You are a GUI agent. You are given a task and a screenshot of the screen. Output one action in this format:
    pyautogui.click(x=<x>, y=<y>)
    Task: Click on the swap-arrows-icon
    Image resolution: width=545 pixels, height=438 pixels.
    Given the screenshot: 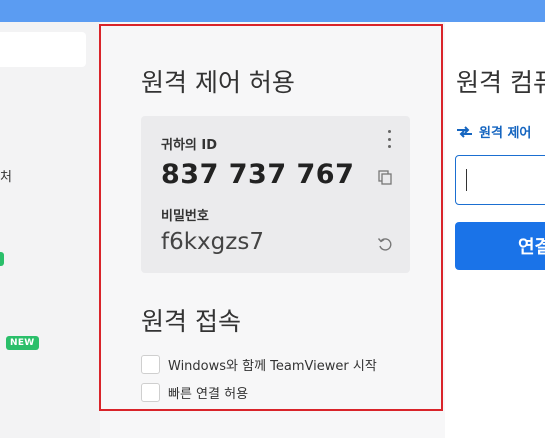 What is the action you would take?
    pyautogui.click(x=464, y=131)
    